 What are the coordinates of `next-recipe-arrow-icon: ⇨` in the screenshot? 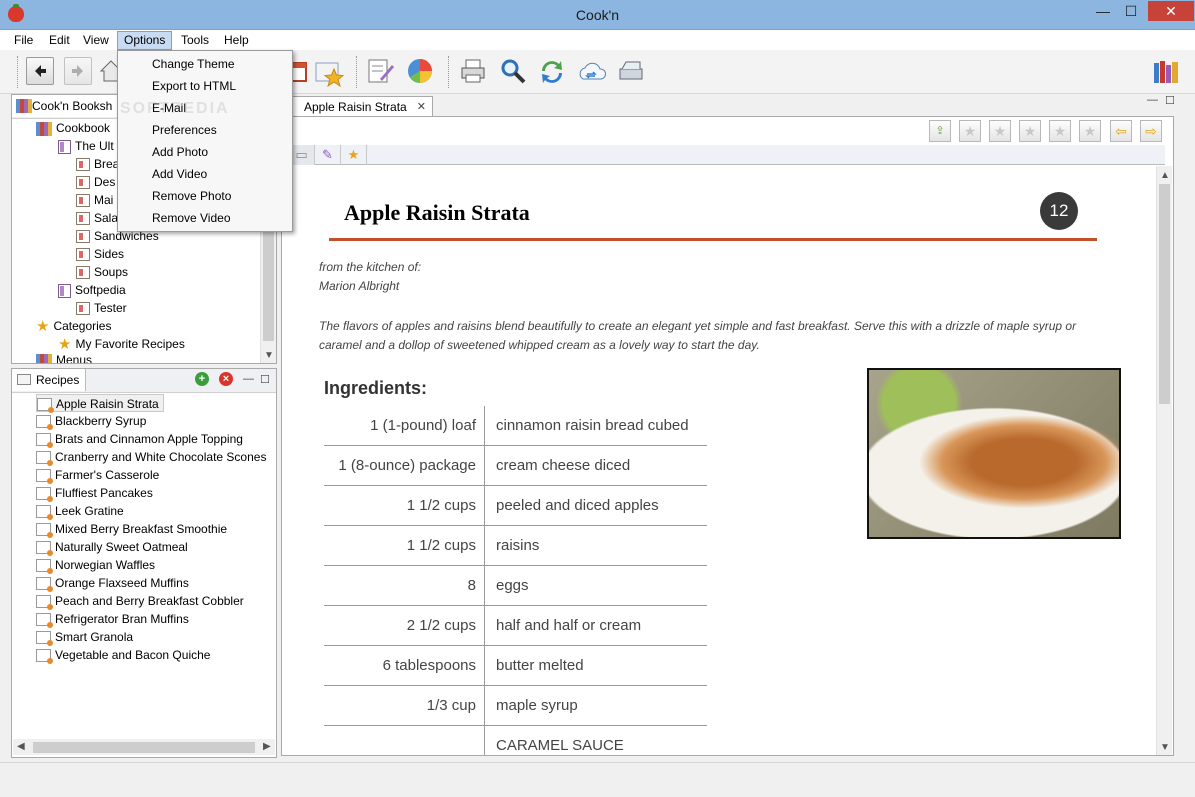 It's located at (1151, 131).